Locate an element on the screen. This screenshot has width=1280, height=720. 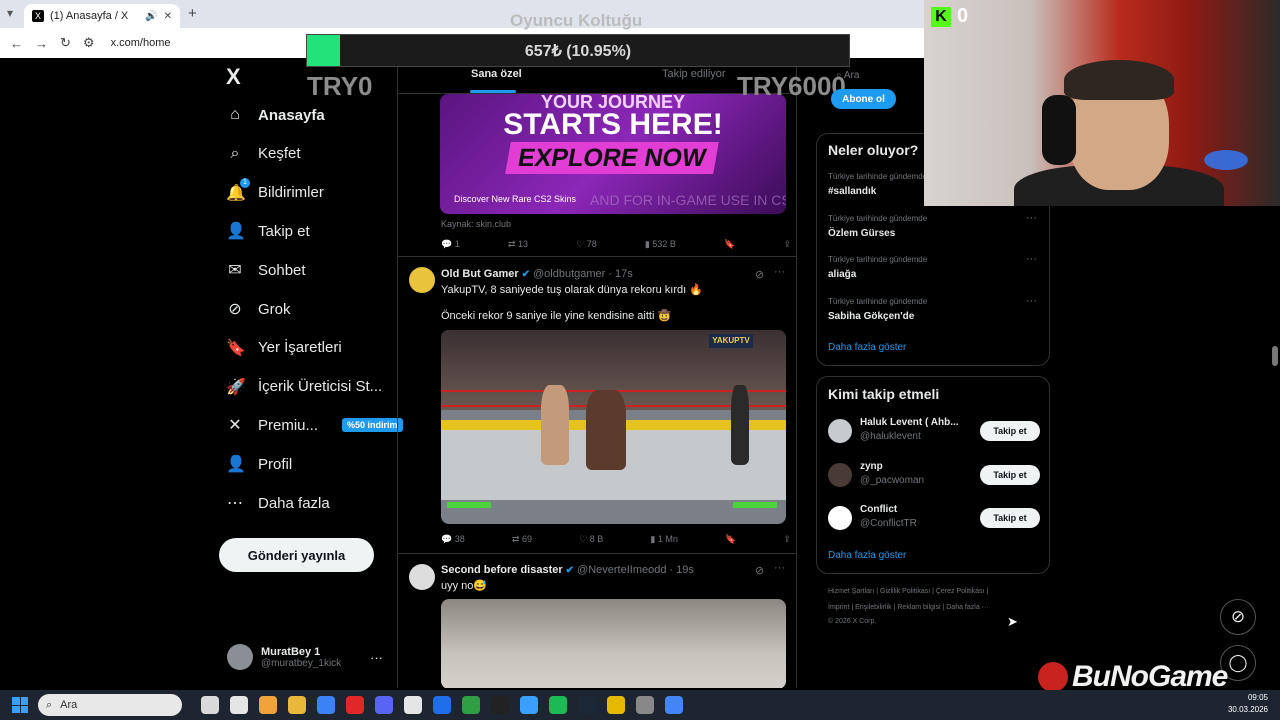
sidebar-item-4: ✉ Sohbet is located at coordinates (265, 270).